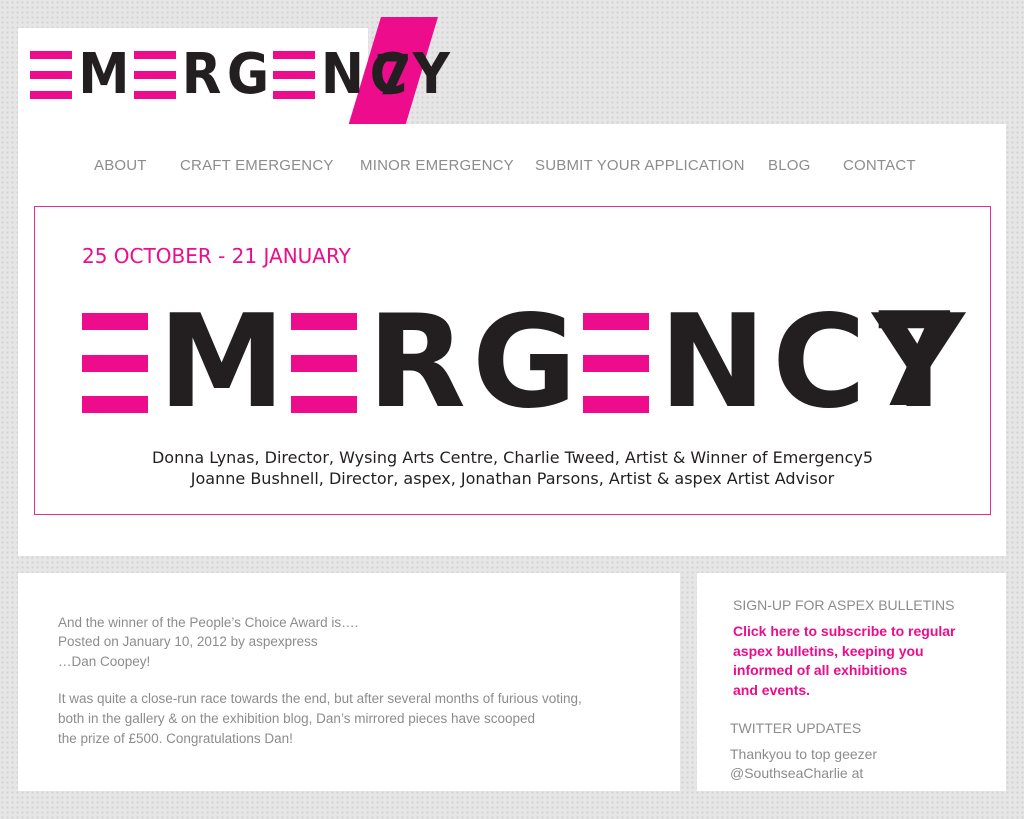  Describe the element at coordinates (713, 362) in the screenshot. I see `hero-letter: N` at that location.